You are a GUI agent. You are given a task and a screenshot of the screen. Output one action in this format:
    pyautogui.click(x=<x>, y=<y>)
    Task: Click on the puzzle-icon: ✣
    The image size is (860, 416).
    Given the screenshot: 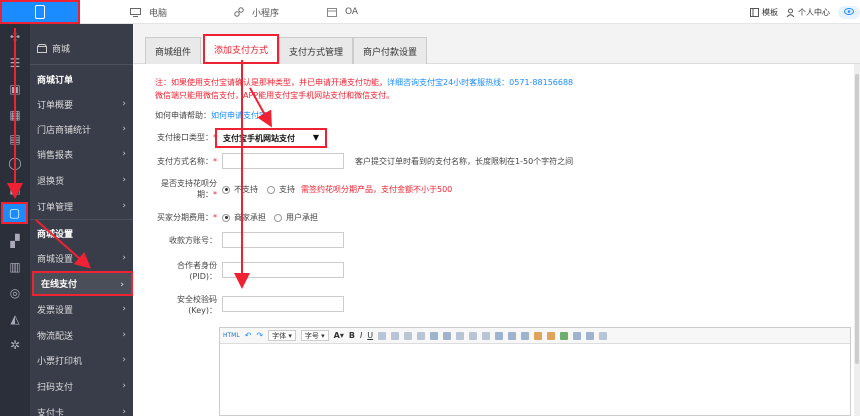 What is the action you would take?
    pyautogui.click(x=15, y=37)
    